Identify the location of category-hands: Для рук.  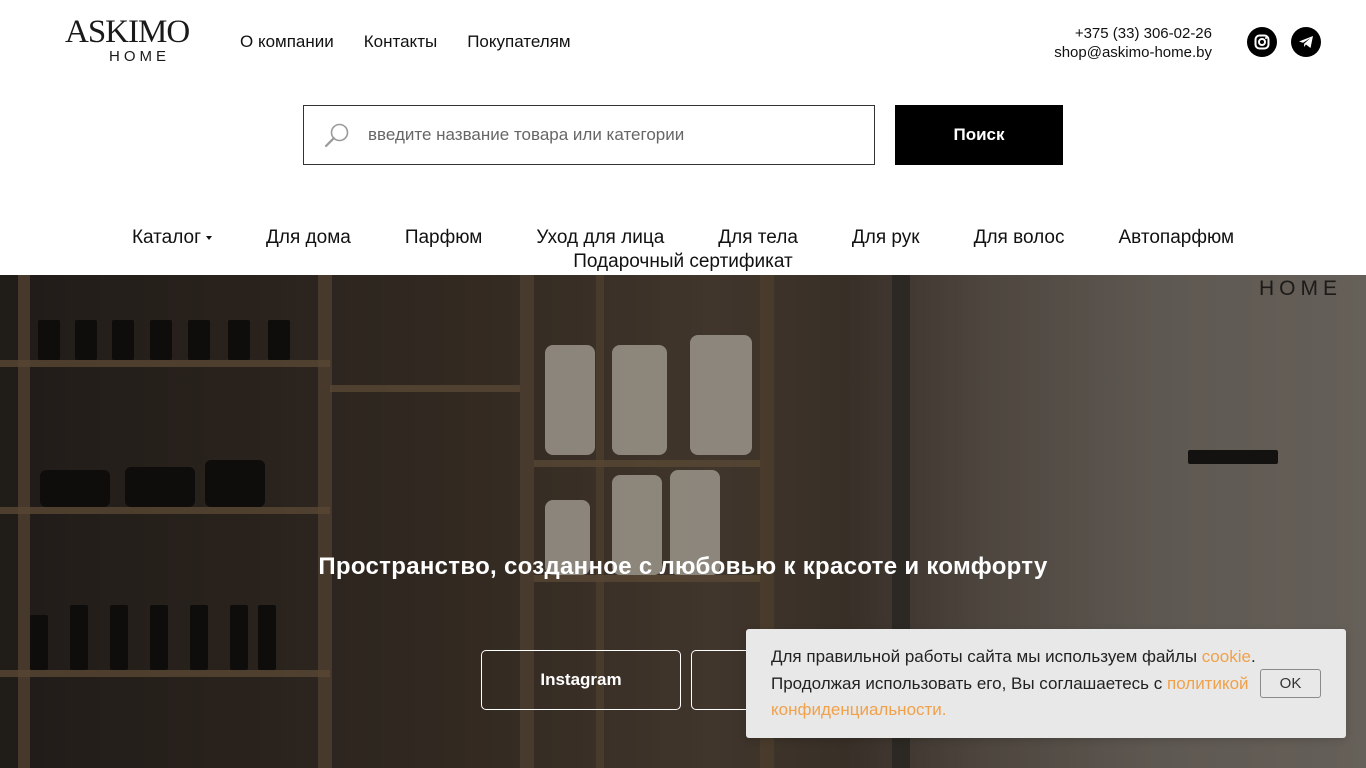
(886, 238).